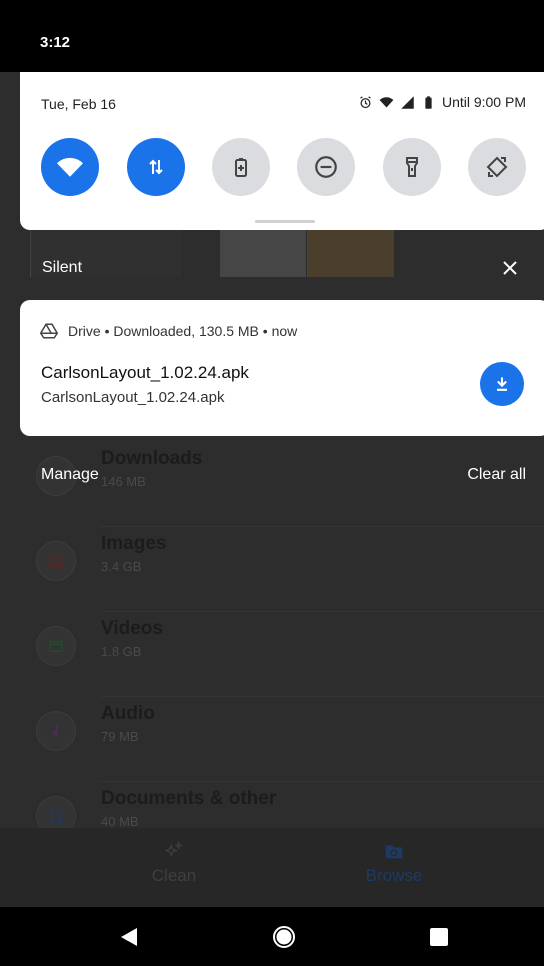 The height and width of the screenshot is (966, 544). I want to click on home-icon, so click(284, 937).